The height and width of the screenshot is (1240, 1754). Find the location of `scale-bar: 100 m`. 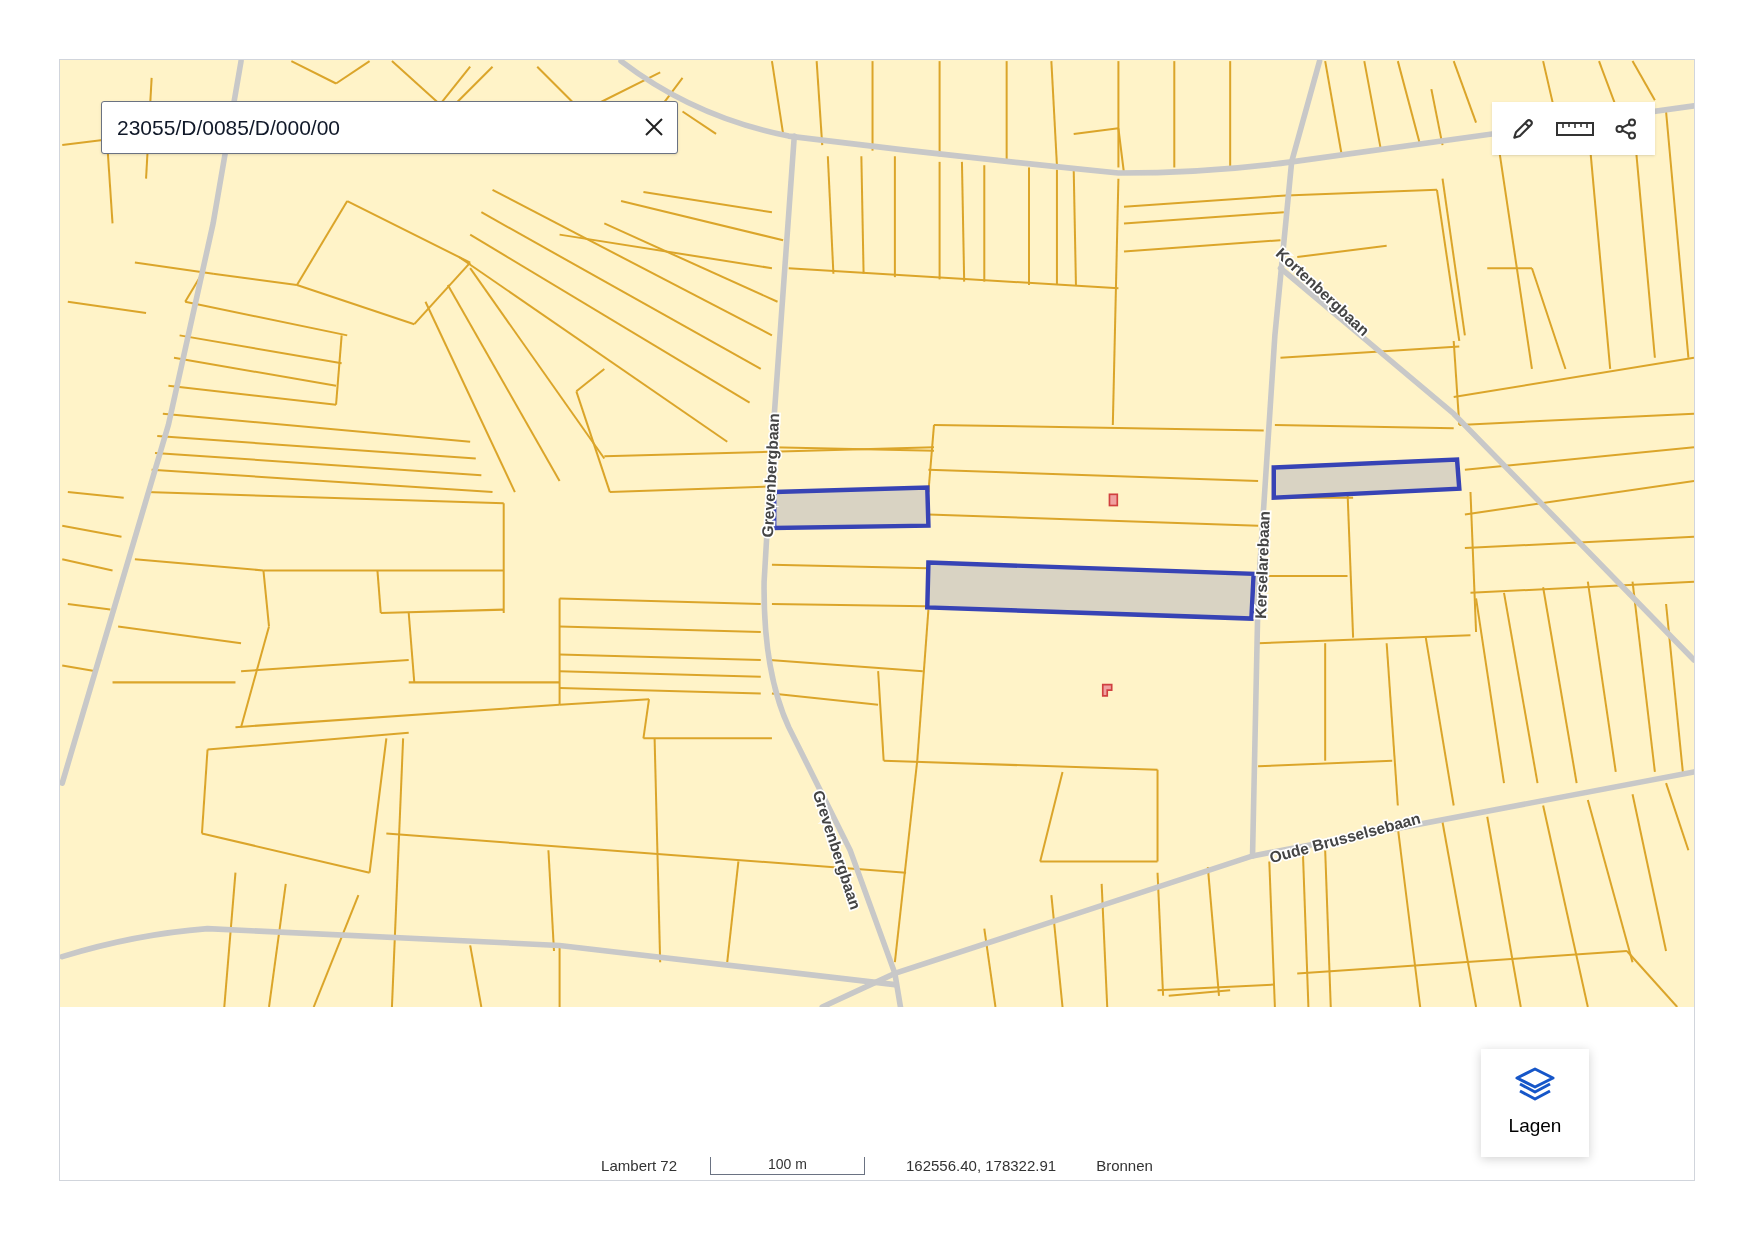

scale-bar: 100 m is located at coordinates (787, 1166).